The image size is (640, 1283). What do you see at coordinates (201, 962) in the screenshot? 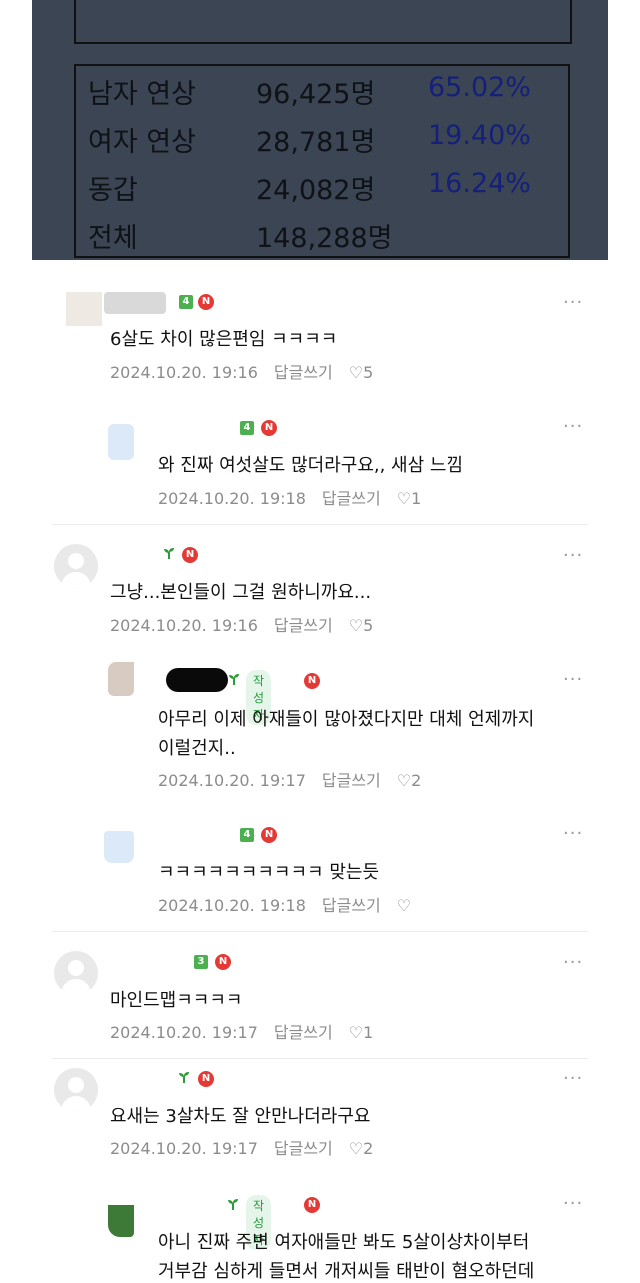
I see `level-badge: 3` at bounding box center [201, 962].